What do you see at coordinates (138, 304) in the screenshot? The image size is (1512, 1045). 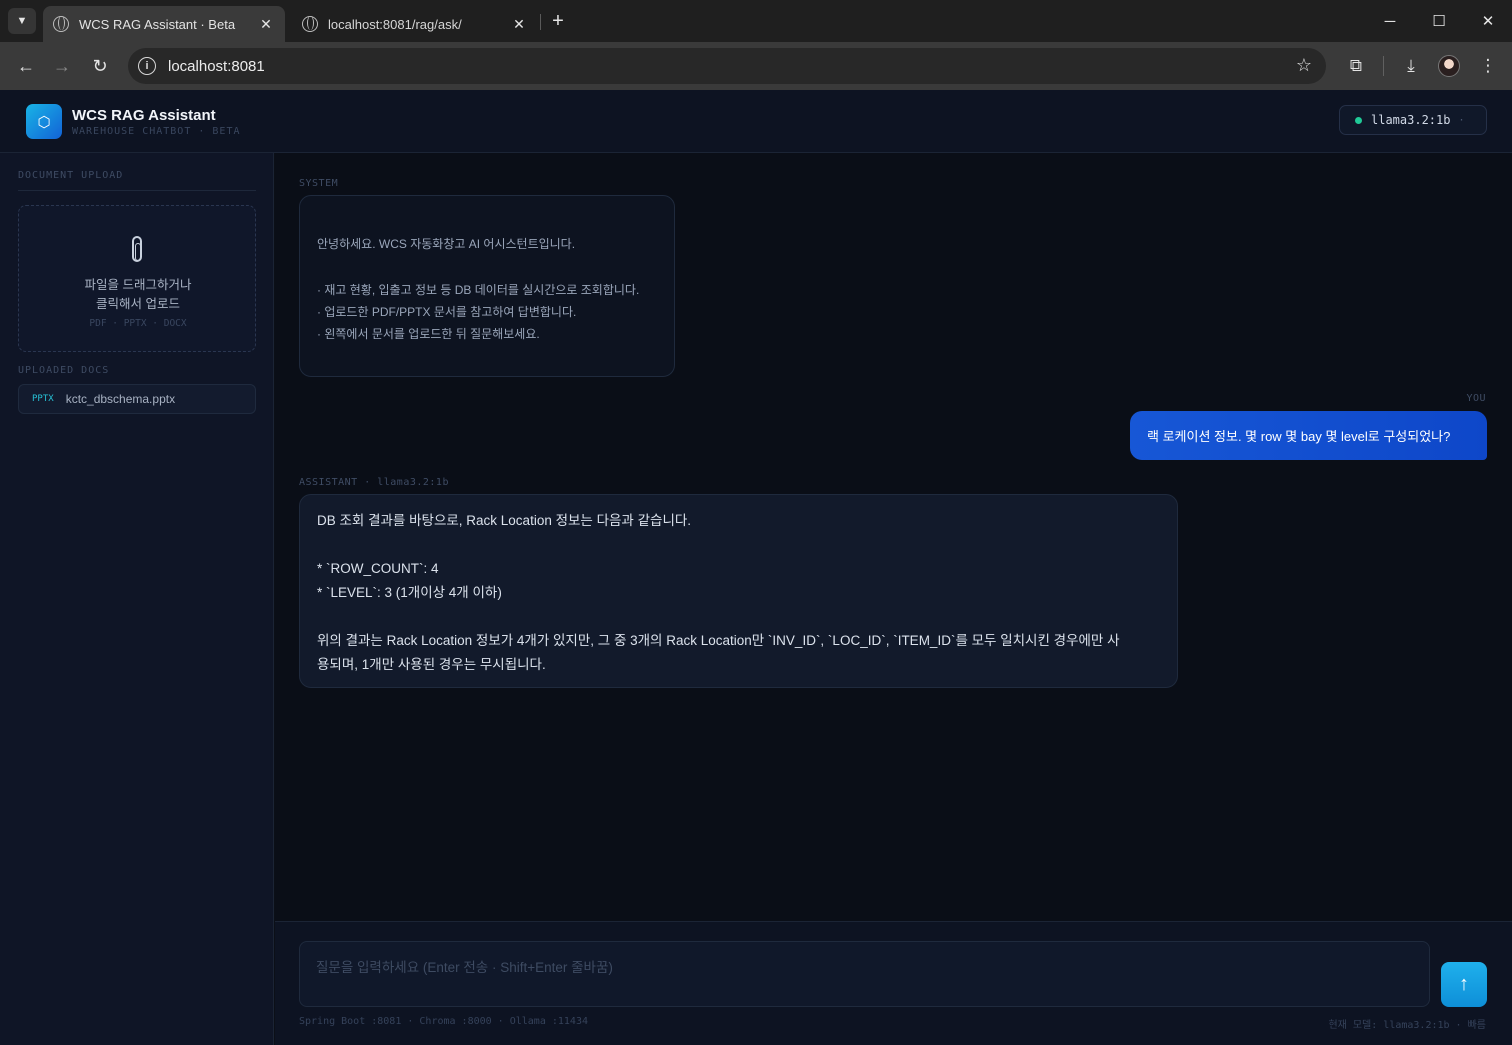 I see `dropzone-line-2: 클릭해서 업로드` at bounding box center [138, 304].